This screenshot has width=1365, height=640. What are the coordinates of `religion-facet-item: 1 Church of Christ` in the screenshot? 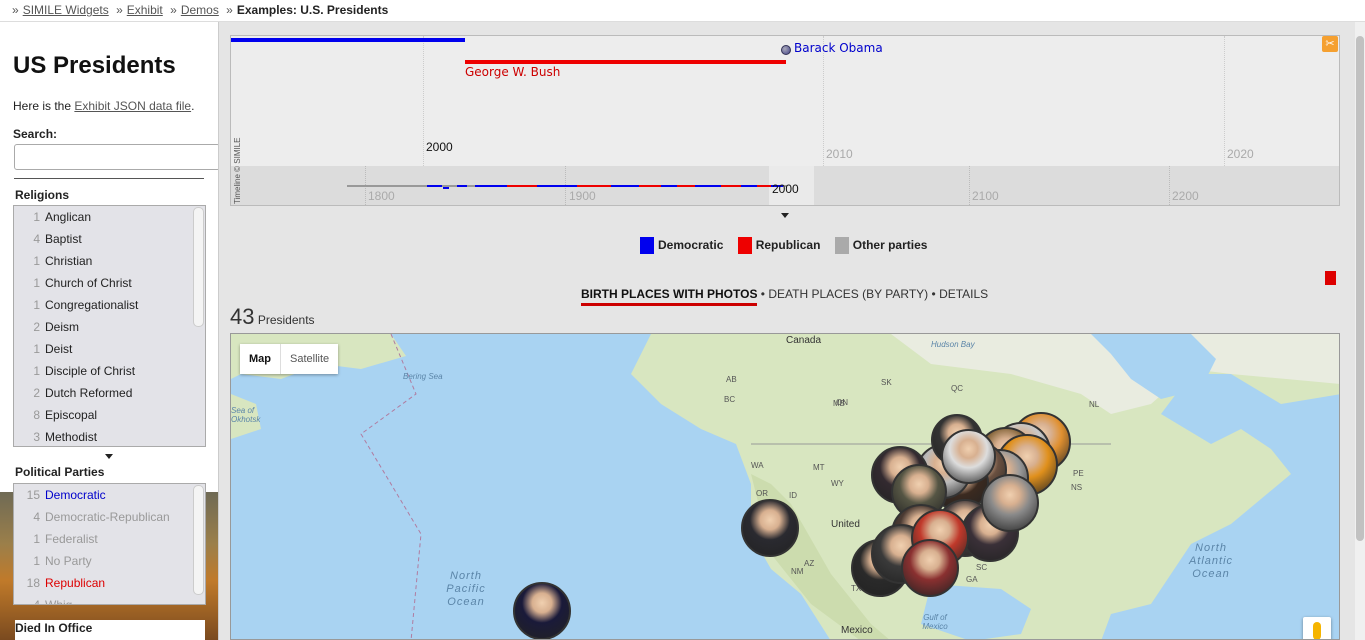 It's located at (109, 283).